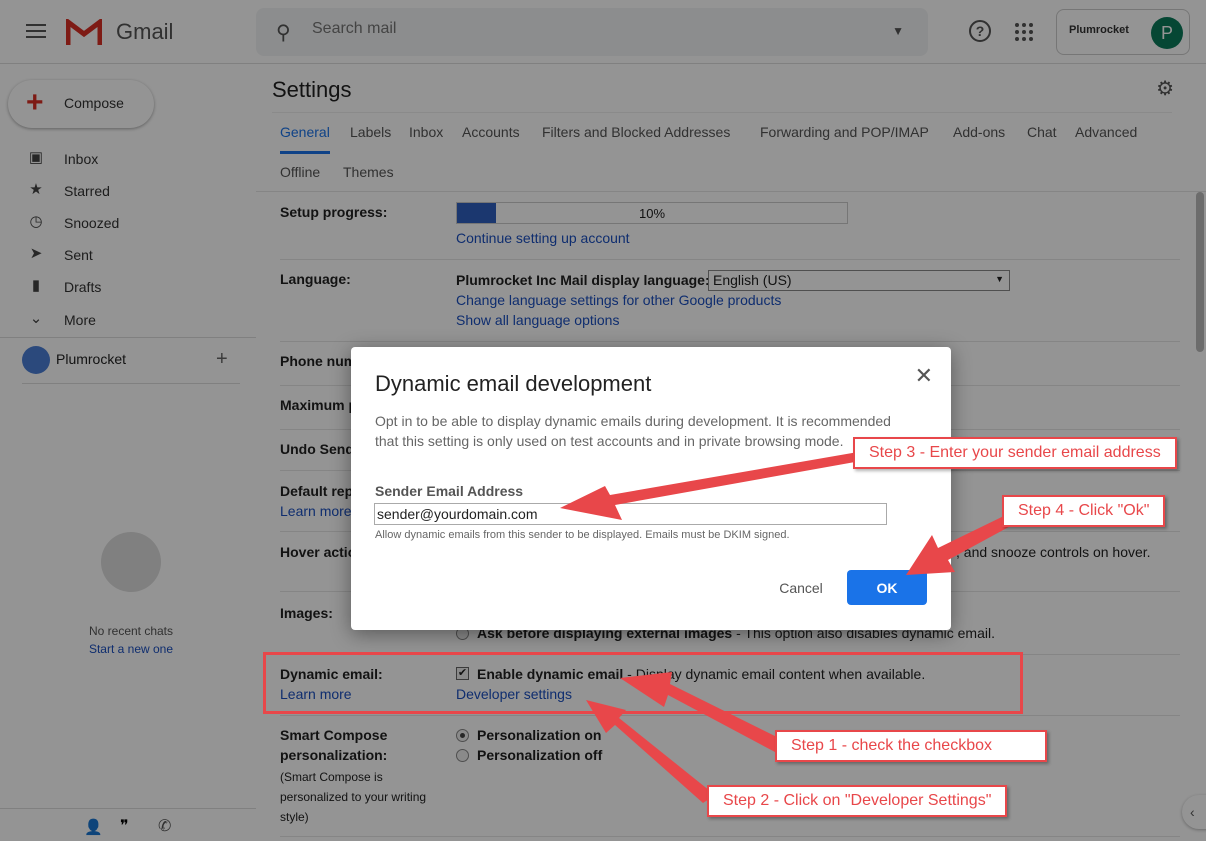  Describe the element at coordinates (513, 383) in the screenshot. I see `dialog-title: Dynamic email development` at that location.